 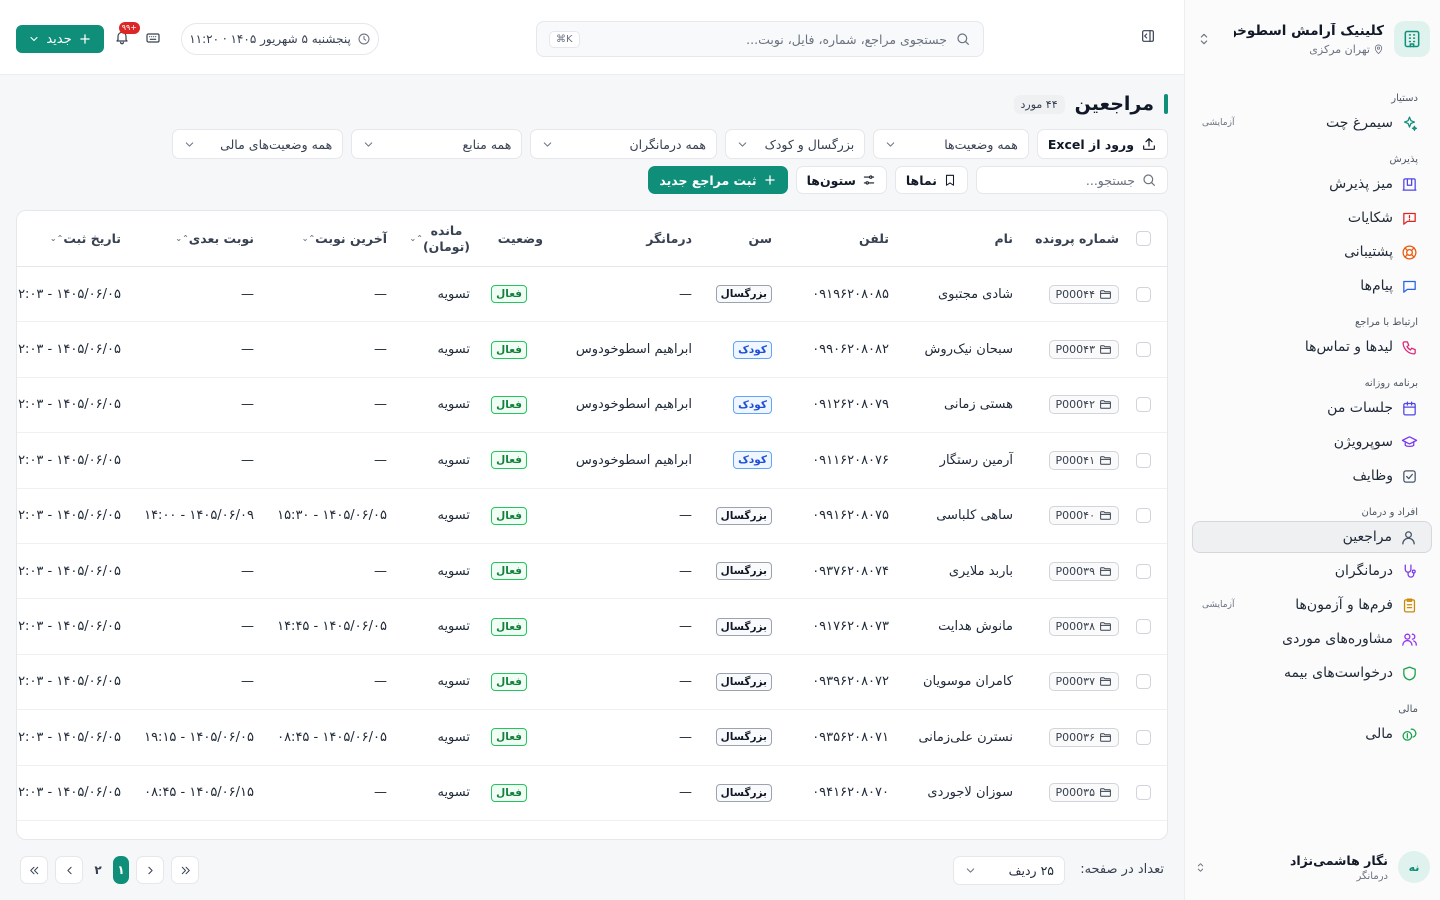 I want to click on last-page-button, so click(x=34, y=870).